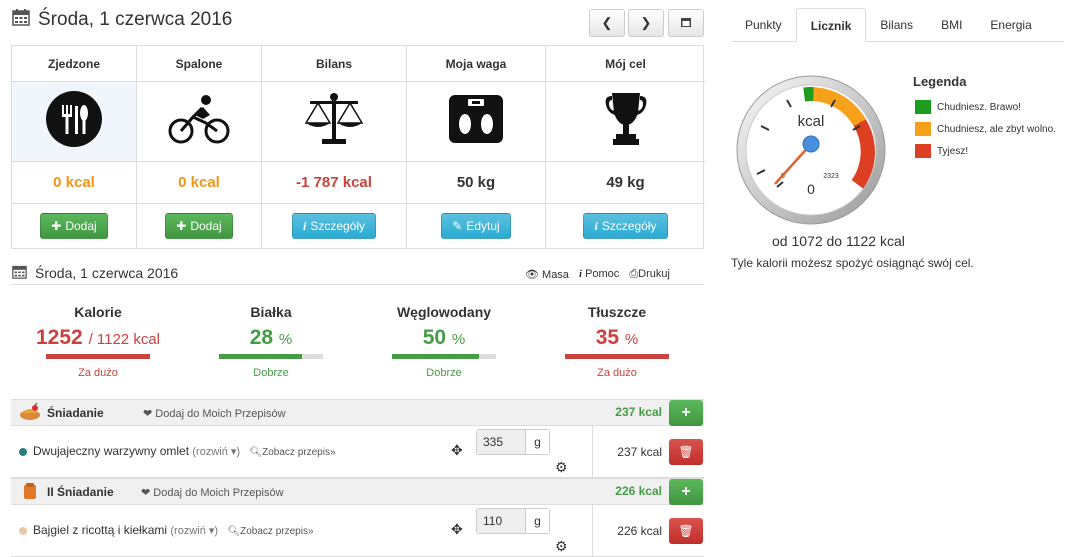  I want to click on summary-col-weight: Moja waga 50 kg ✎ Edytuj, so click(476, 147).